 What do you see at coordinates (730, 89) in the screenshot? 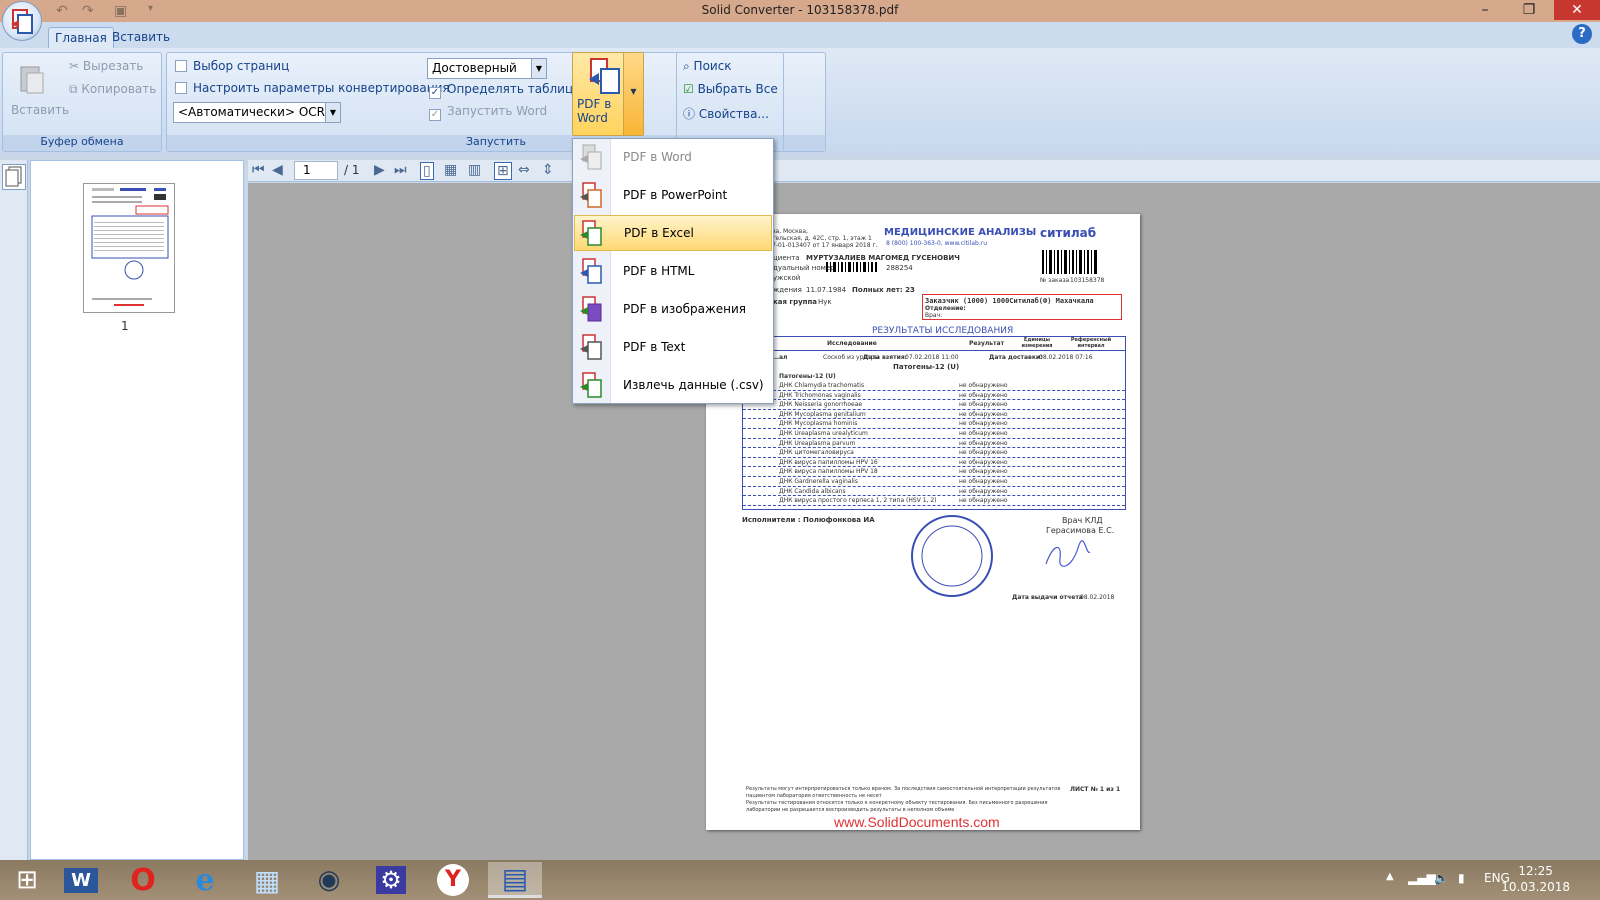
I see `select-all-button: ☑ Выбрать Все` at bounding box center [730, 89].